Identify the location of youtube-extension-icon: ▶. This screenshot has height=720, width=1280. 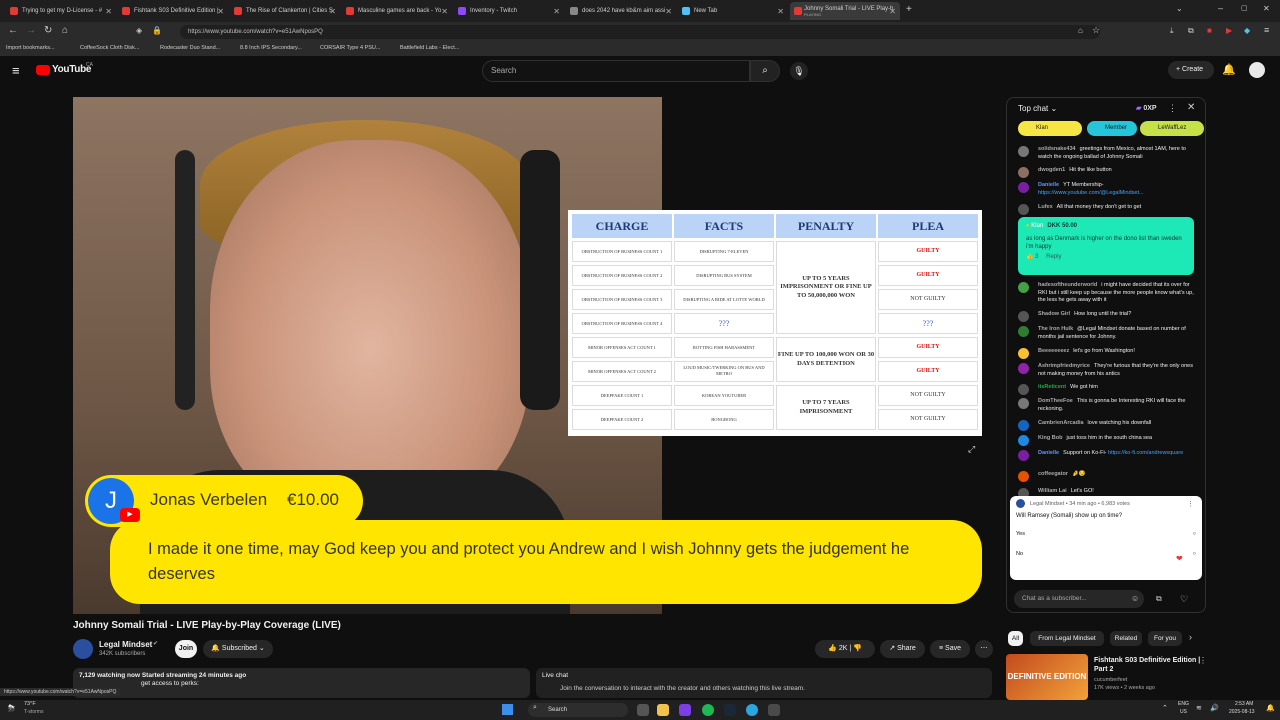
(1229, 30).